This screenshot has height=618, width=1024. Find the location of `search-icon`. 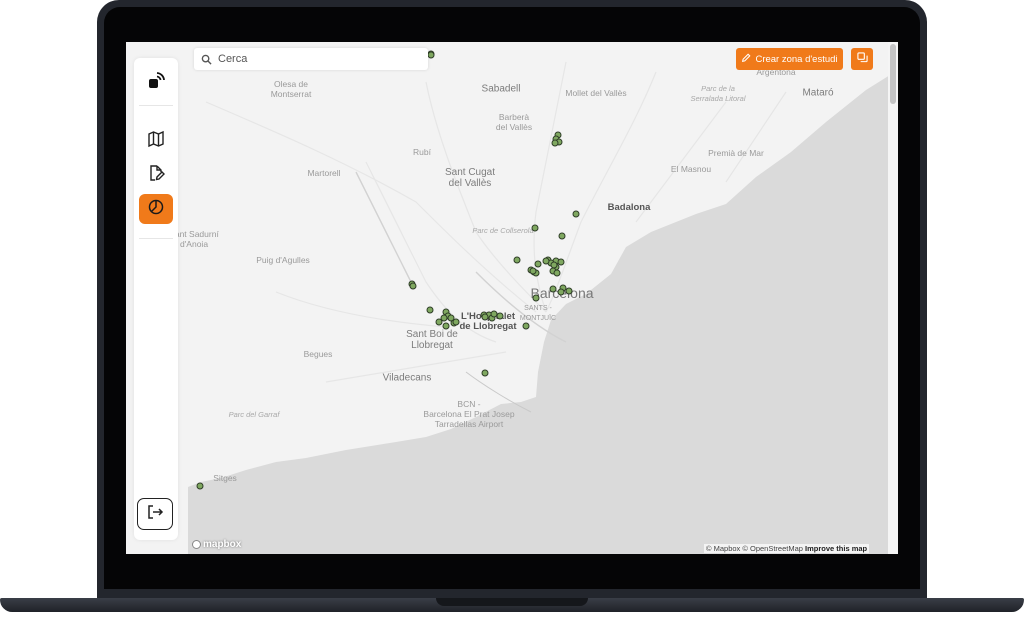

search-icon is located at coordinates (206, 59).